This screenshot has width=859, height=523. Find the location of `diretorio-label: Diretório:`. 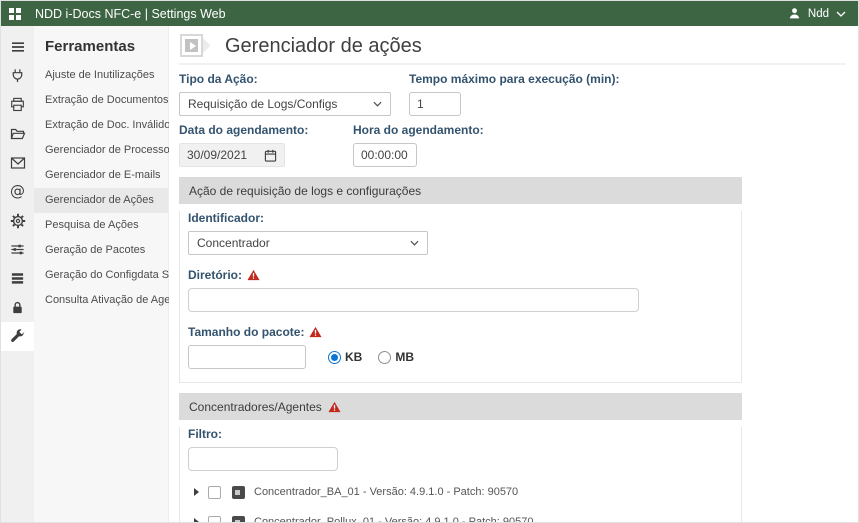

diretorio-label: Diretório: is located at coordinates (215, 275).